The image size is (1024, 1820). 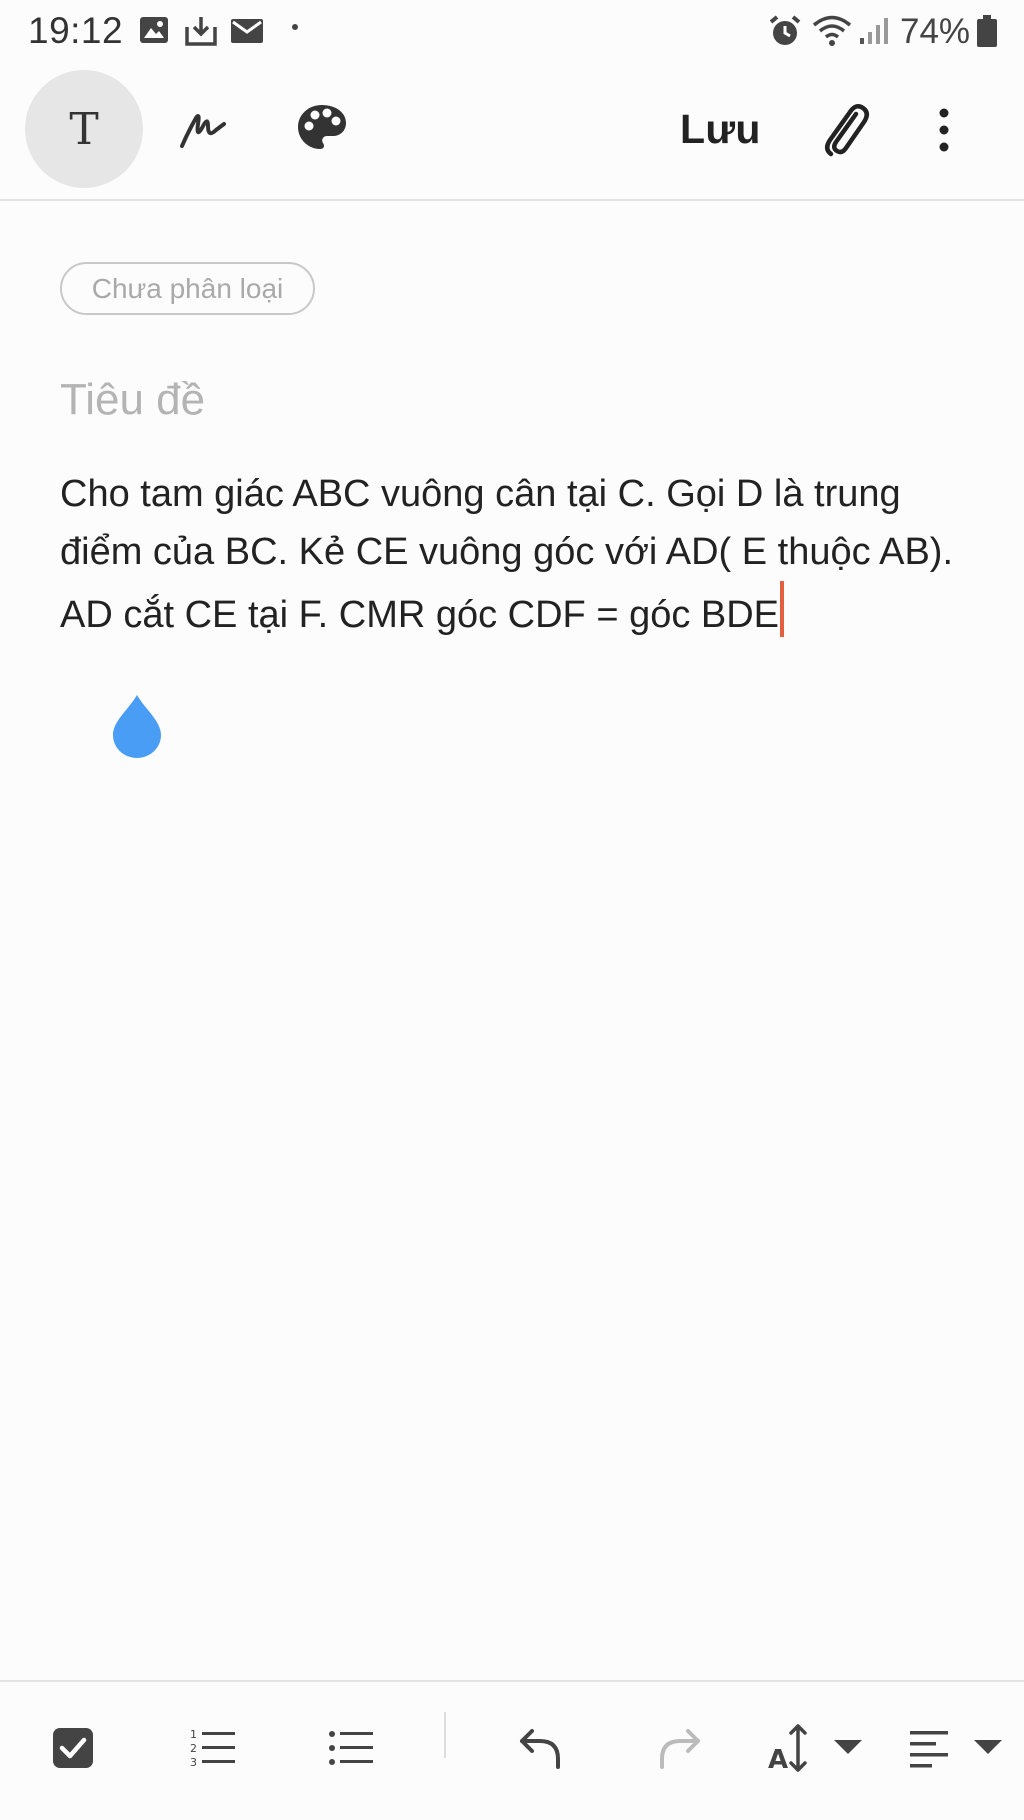 I want to click on checkbox-icon, so click(x=73, y=1748).